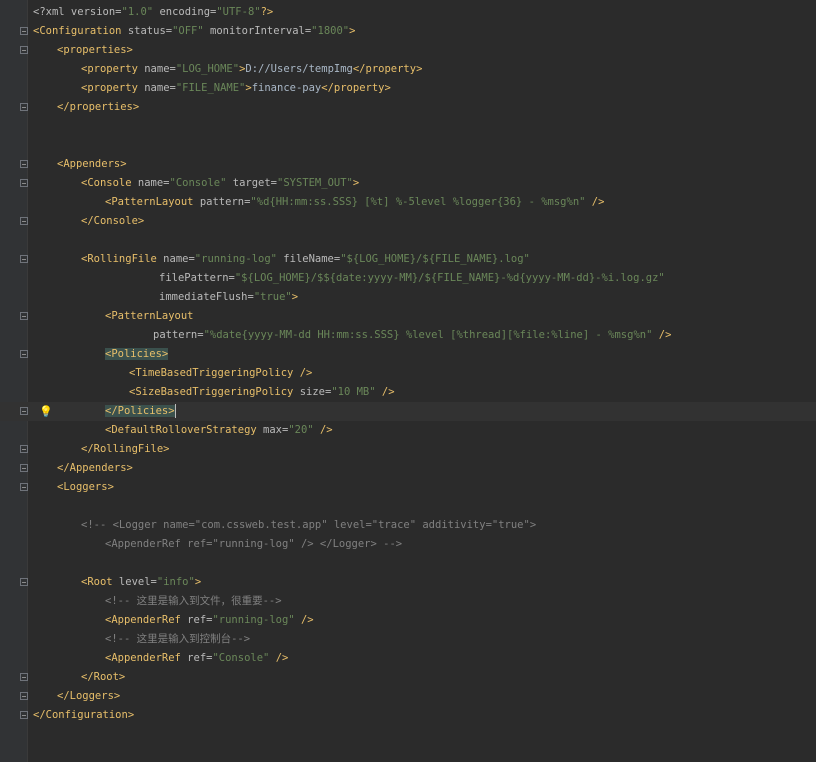 Image resolution: width=816 pixels, height=762 pixels. I want to click on code-line: </Appenders>, so click(408, 468).